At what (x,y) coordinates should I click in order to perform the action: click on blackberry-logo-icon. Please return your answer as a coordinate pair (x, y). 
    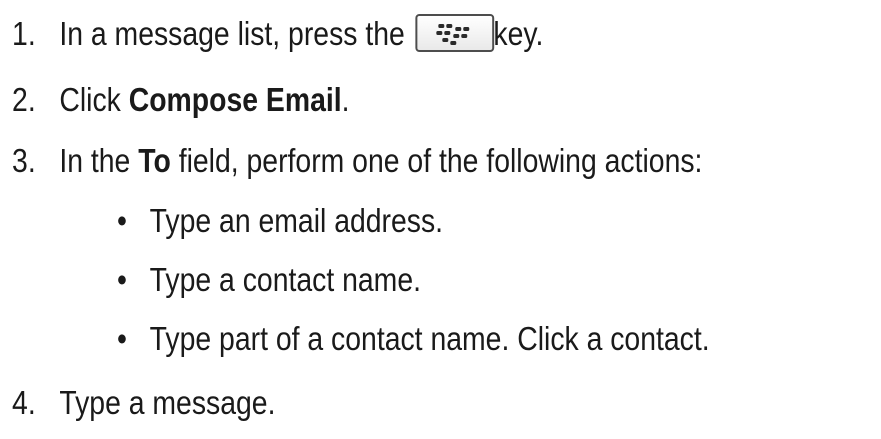
    Looking at the image, I should click on (452, 35).